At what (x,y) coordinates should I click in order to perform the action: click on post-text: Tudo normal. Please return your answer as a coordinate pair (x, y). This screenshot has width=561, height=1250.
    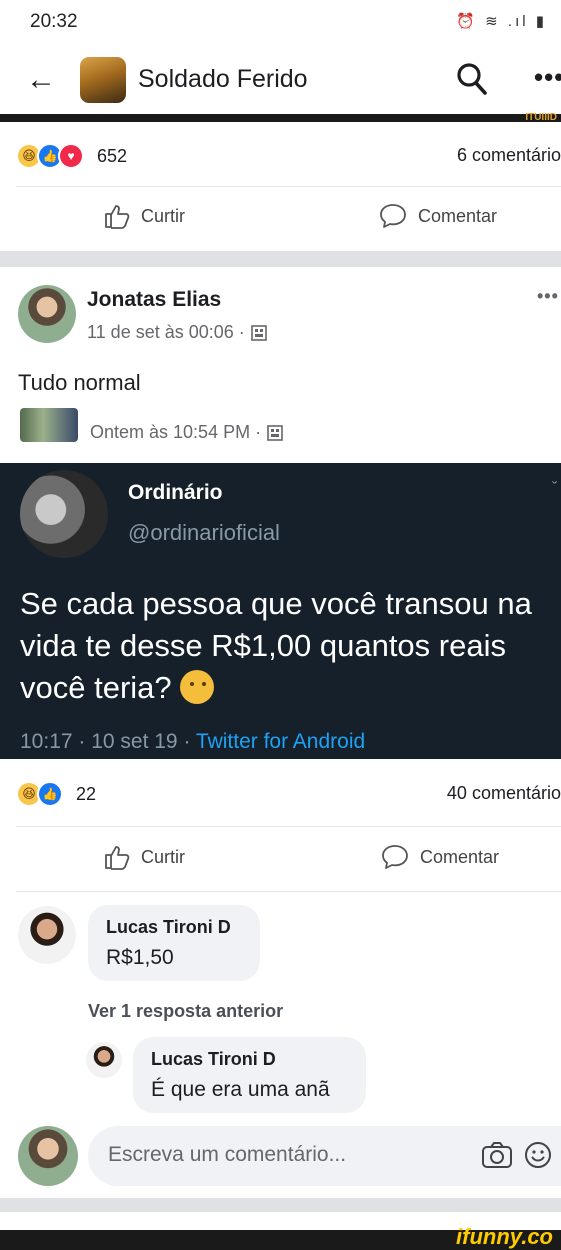
    Looking at the image, I should click on (79, 382).